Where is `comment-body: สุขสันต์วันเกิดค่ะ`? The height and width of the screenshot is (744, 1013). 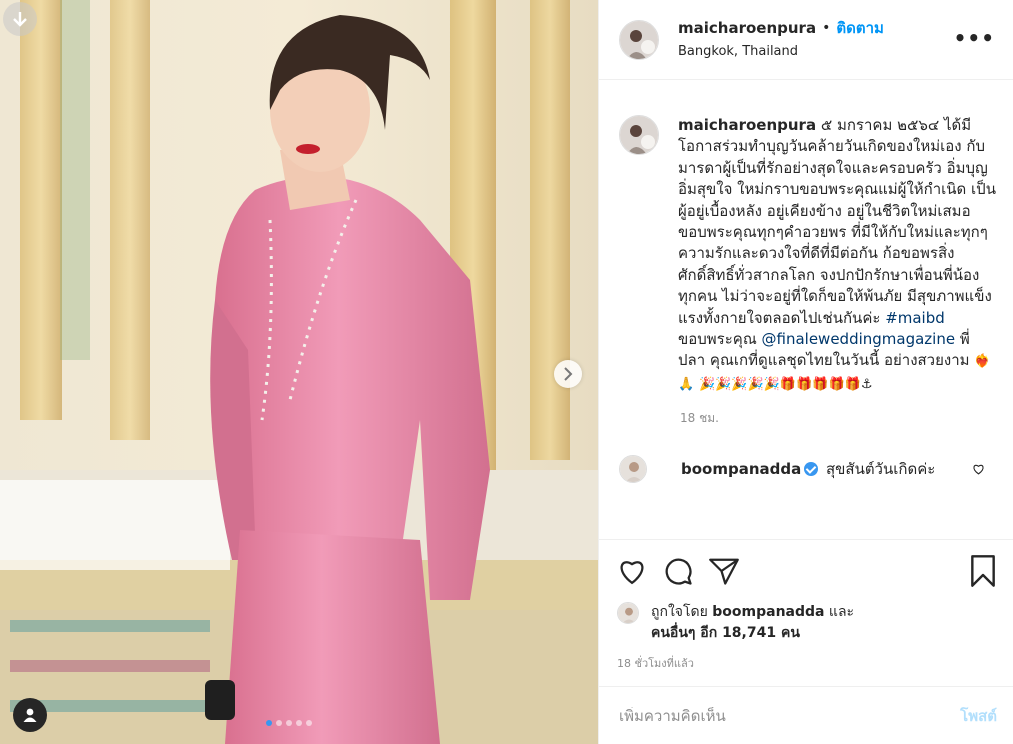
comment-body: สุขสันต์วันเกิดค่ะ is located at coordinates (878, 468).